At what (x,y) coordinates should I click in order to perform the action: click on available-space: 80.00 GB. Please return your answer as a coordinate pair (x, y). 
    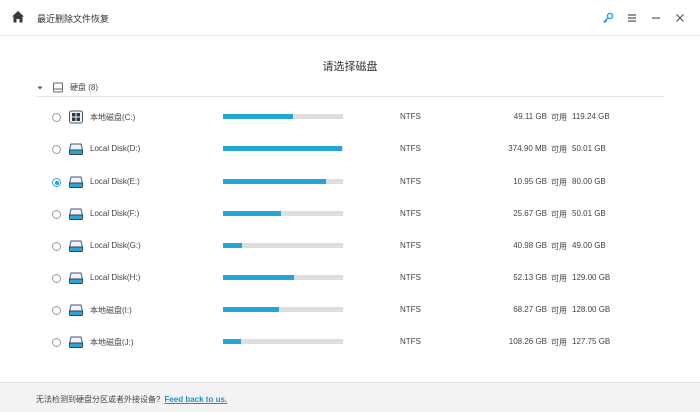
    Looking at the image, I should click on (589, 181).